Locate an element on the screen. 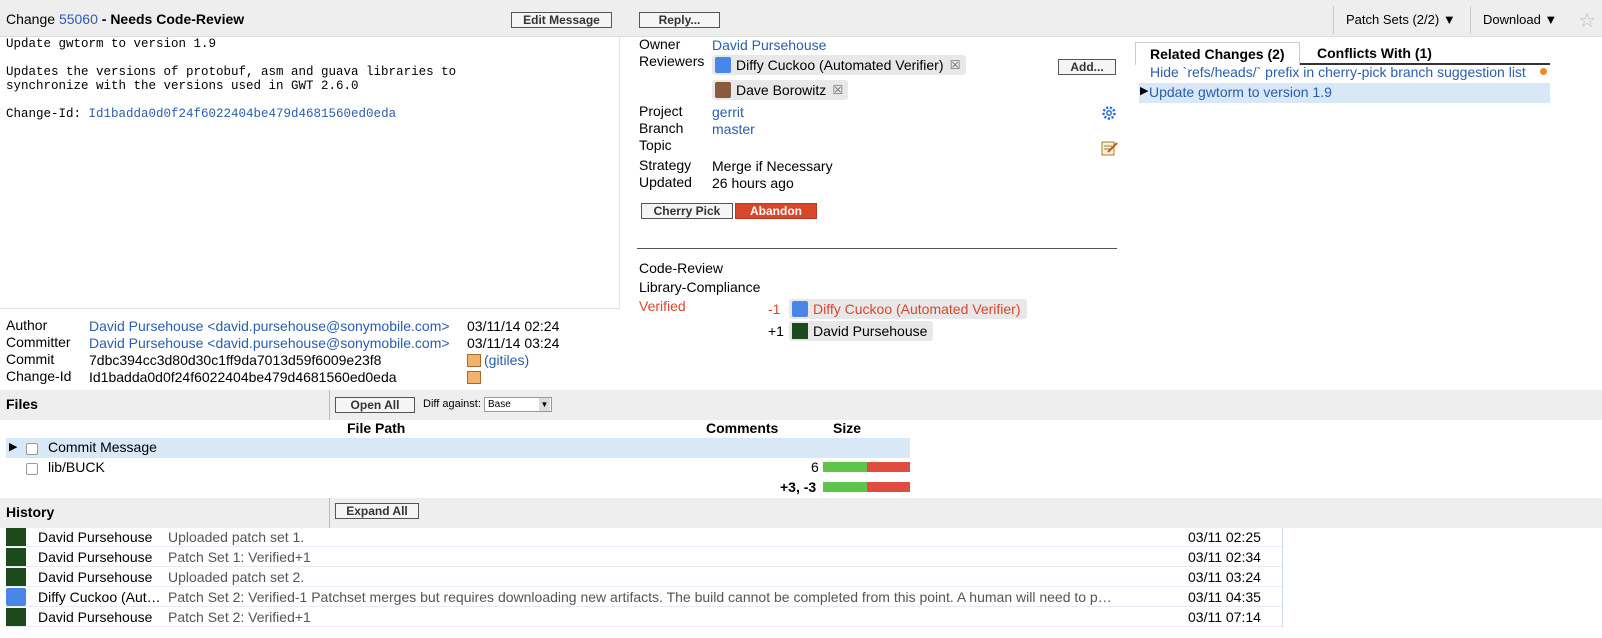  owner-label: Owner is located at coordinates (660, 44).